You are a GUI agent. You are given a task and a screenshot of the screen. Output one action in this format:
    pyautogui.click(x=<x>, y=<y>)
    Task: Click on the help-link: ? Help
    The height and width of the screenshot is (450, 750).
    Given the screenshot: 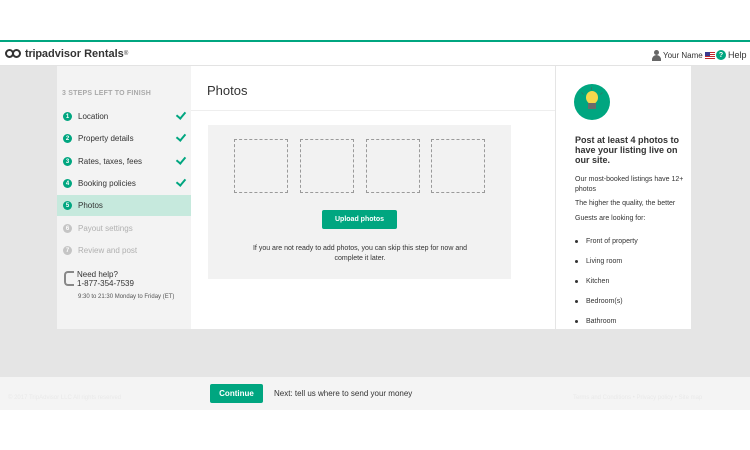 What is the action you would take?
    pyautogui.click(x=731, y=55)
    